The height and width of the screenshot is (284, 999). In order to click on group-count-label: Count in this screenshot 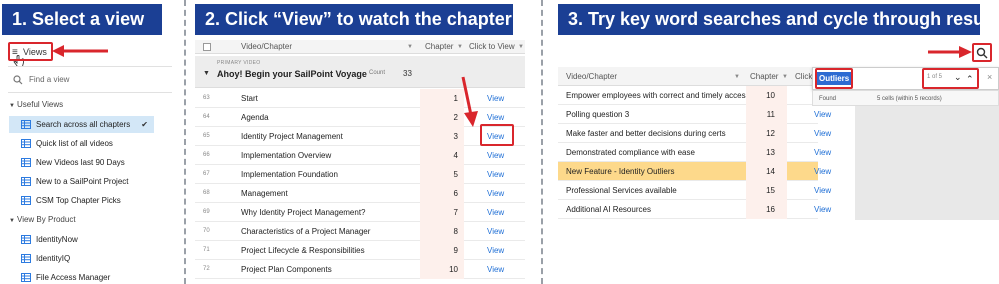, I will do `click(377, 73)`.